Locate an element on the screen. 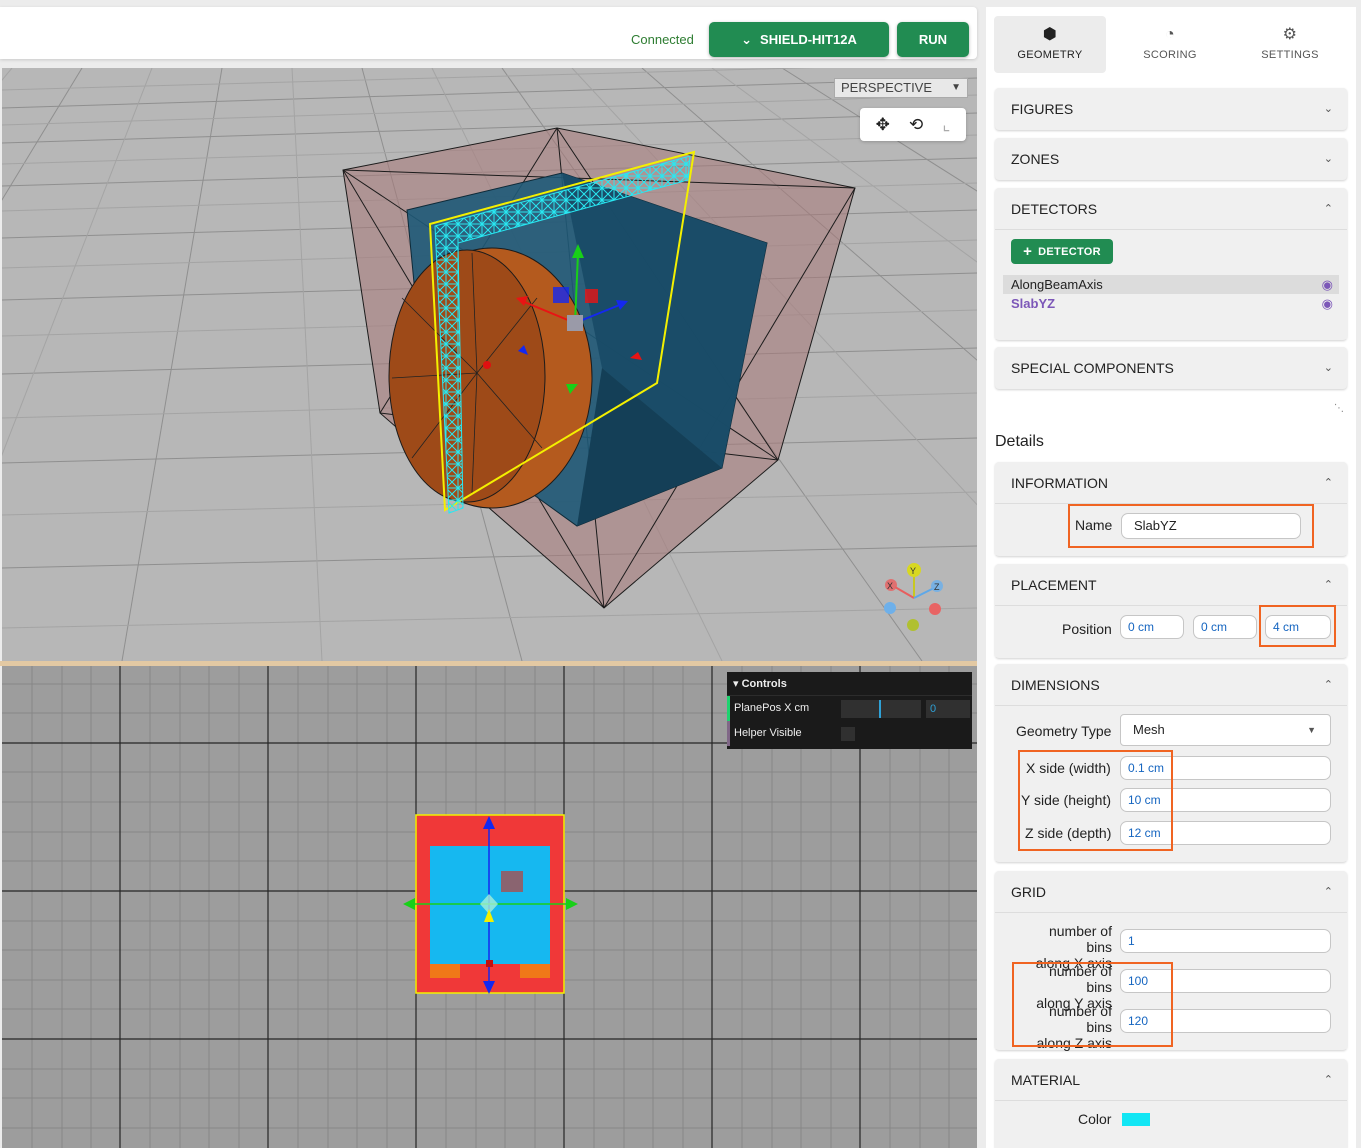  detector-item: AlongBeamAxis ◉ is located at coordinates (1171, 284).